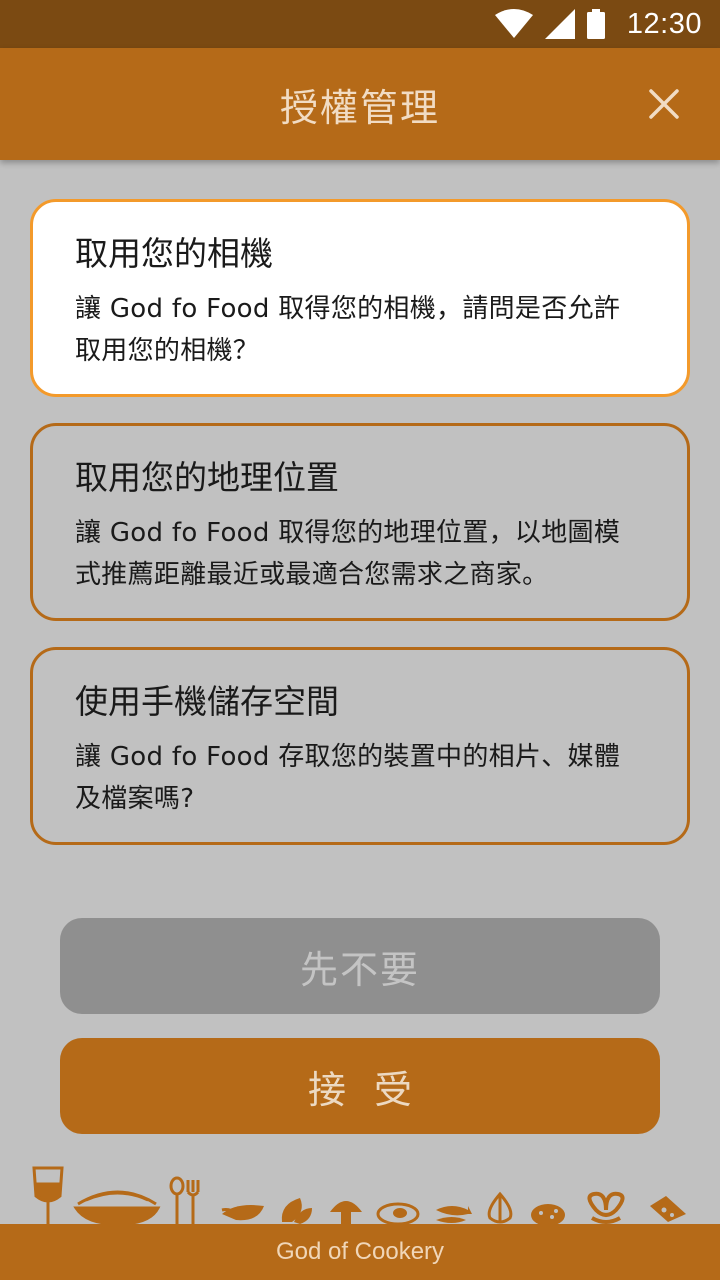 Image resolution: width=720 pixels, height=1280 pixels. I want to click on fish-icon, so click(454, 1214).